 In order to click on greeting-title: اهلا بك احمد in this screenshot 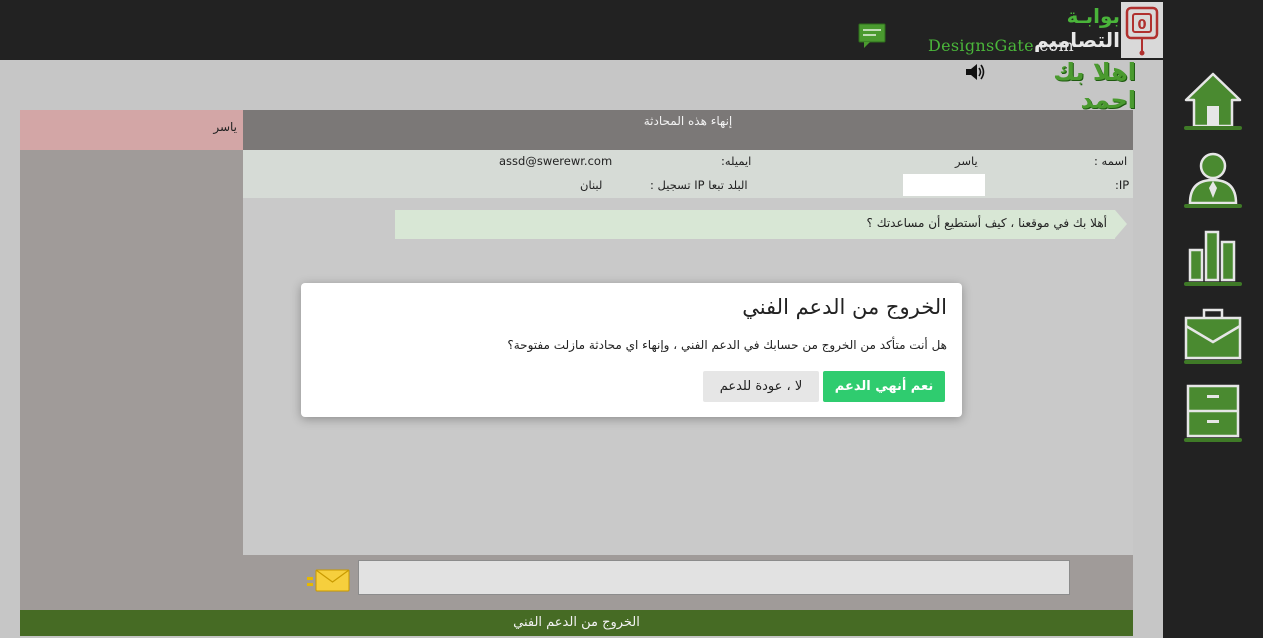, I will do `click(1094, 86)`.